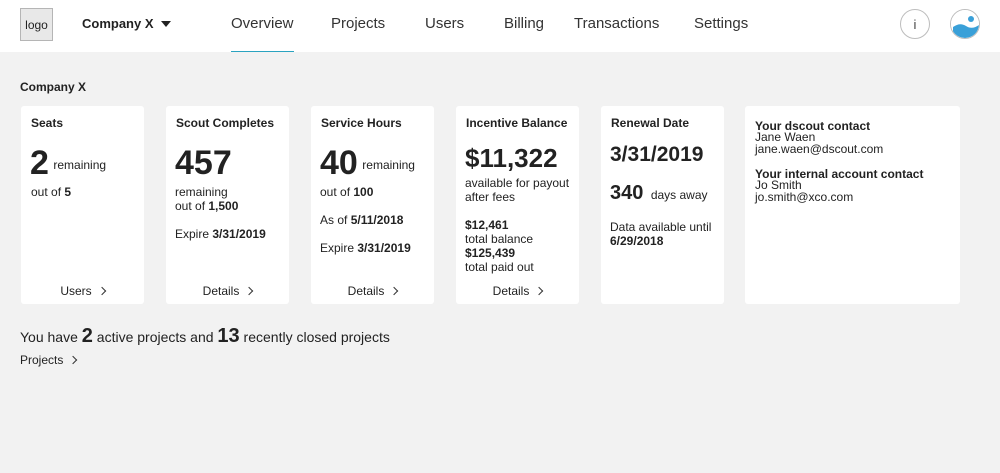  I want to click on tab-overview: Overview, so click(262, 33).